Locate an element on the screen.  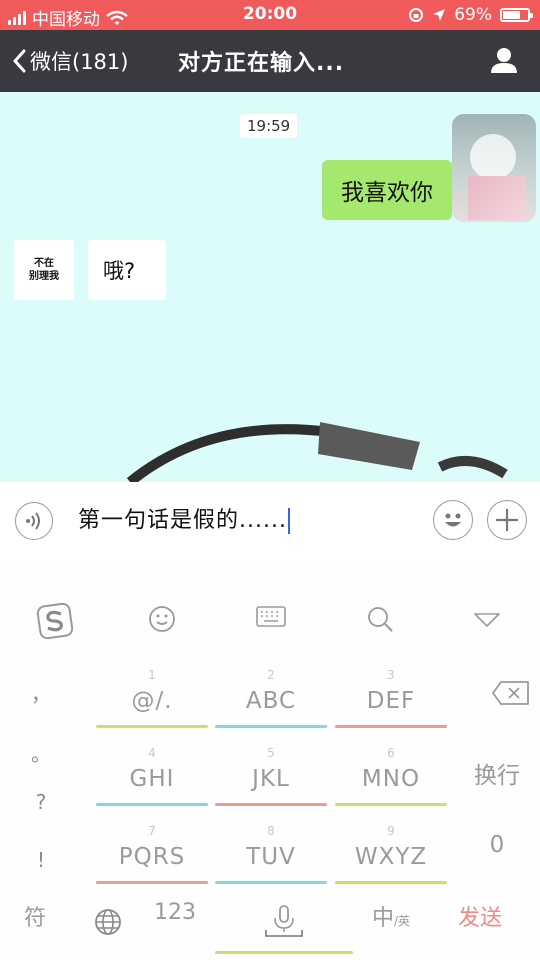
symbols-key: 符 is located at coordinates (35, 916).